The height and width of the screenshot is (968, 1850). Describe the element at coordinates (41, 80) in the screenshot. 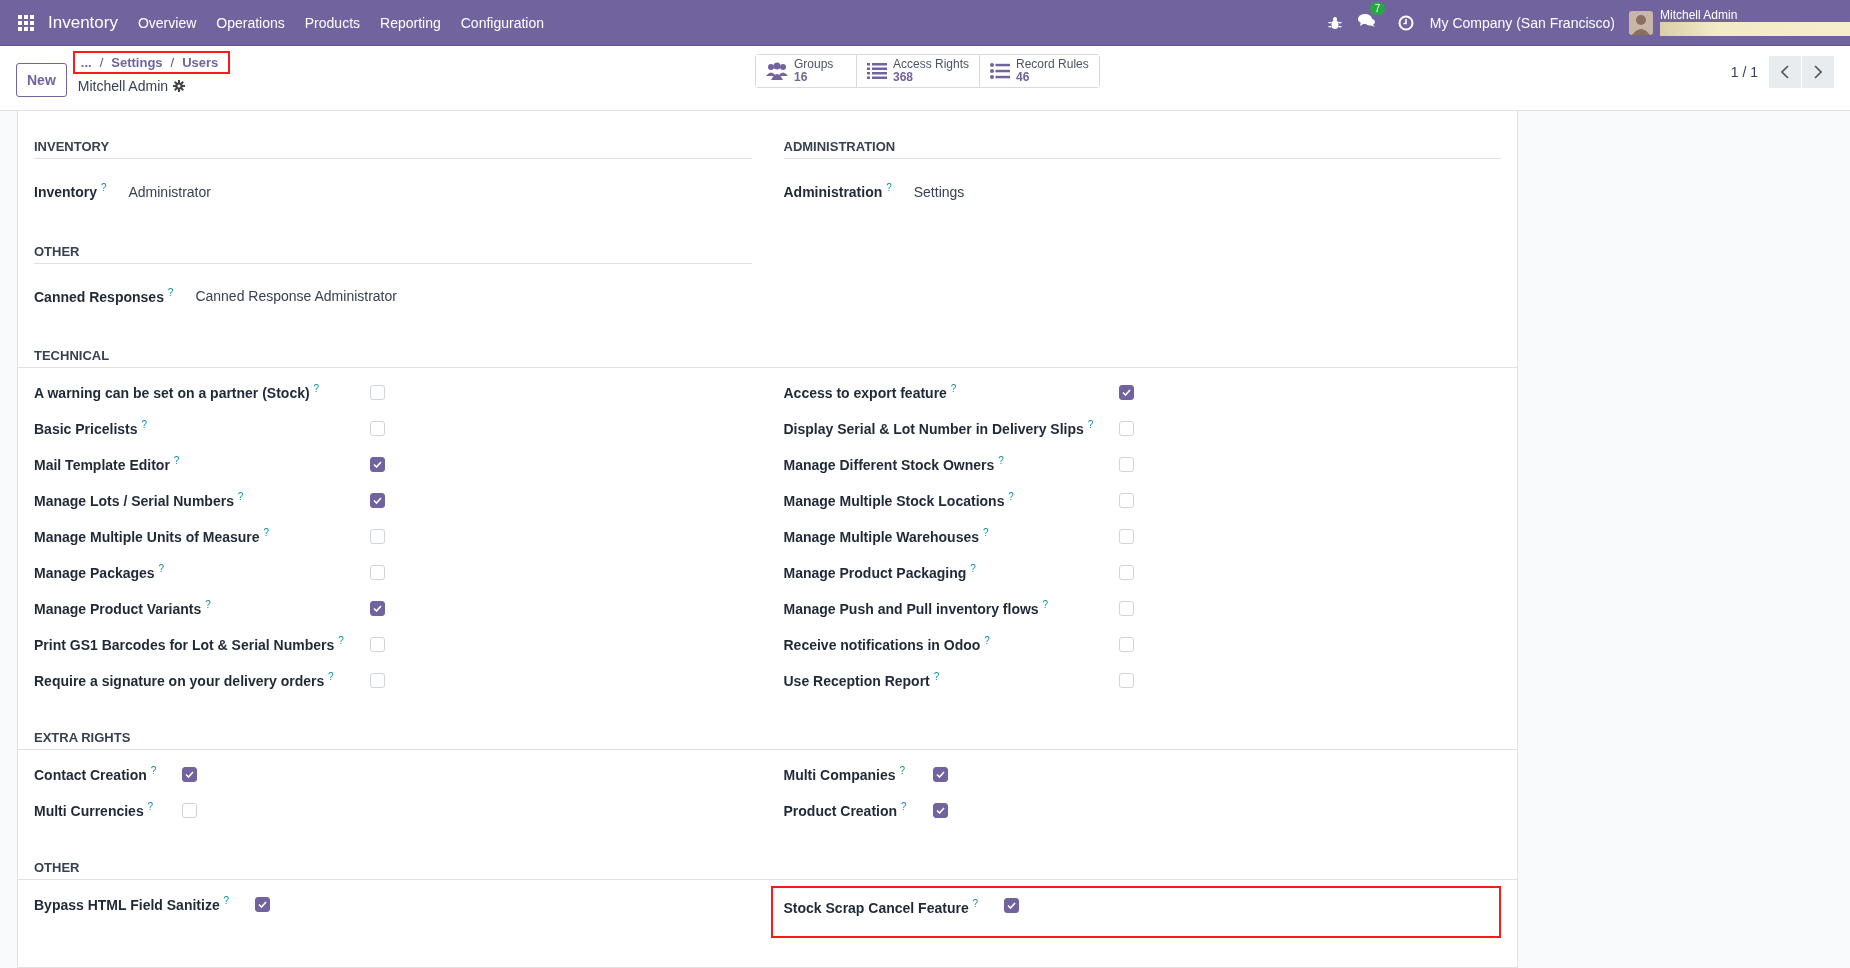

I see `new-button: New` at that location.